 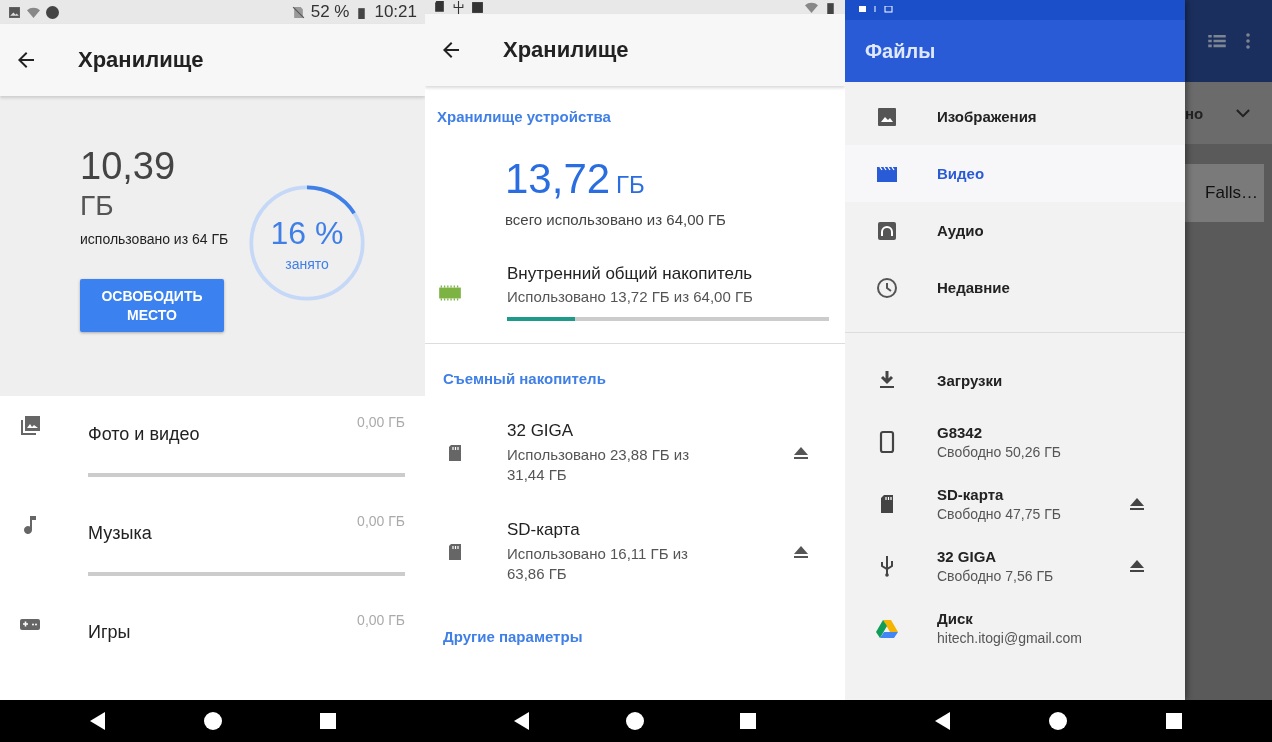 I want to click on used-caption: использовано из 64 ГБ, so click(x=155, y=239).